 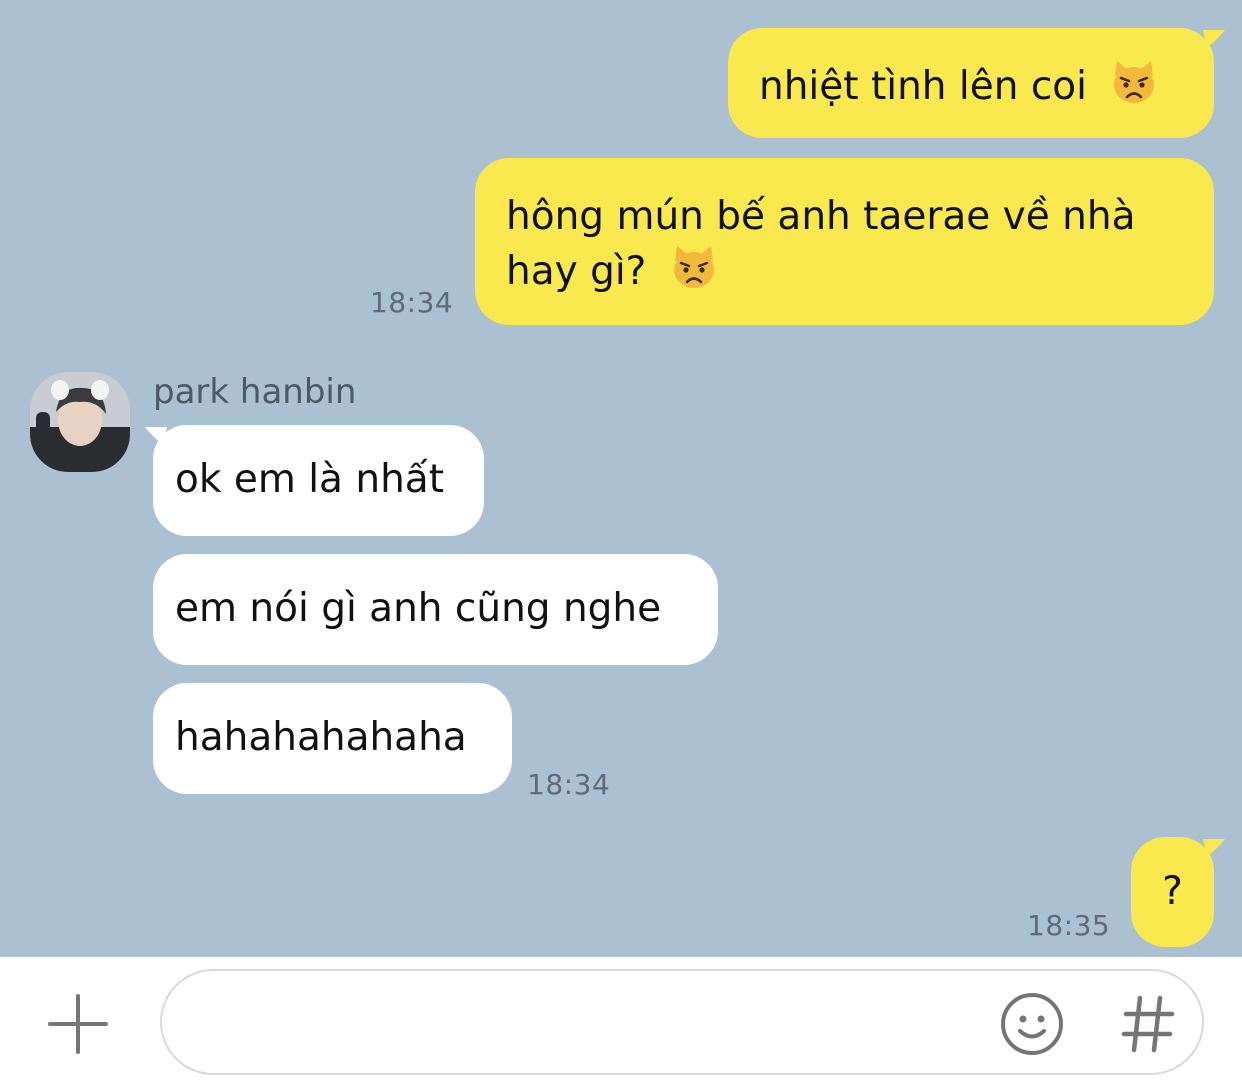 I want to click on outgoing-message-bubble: nhiệt tình lên coi, so click(x=971, y=83).